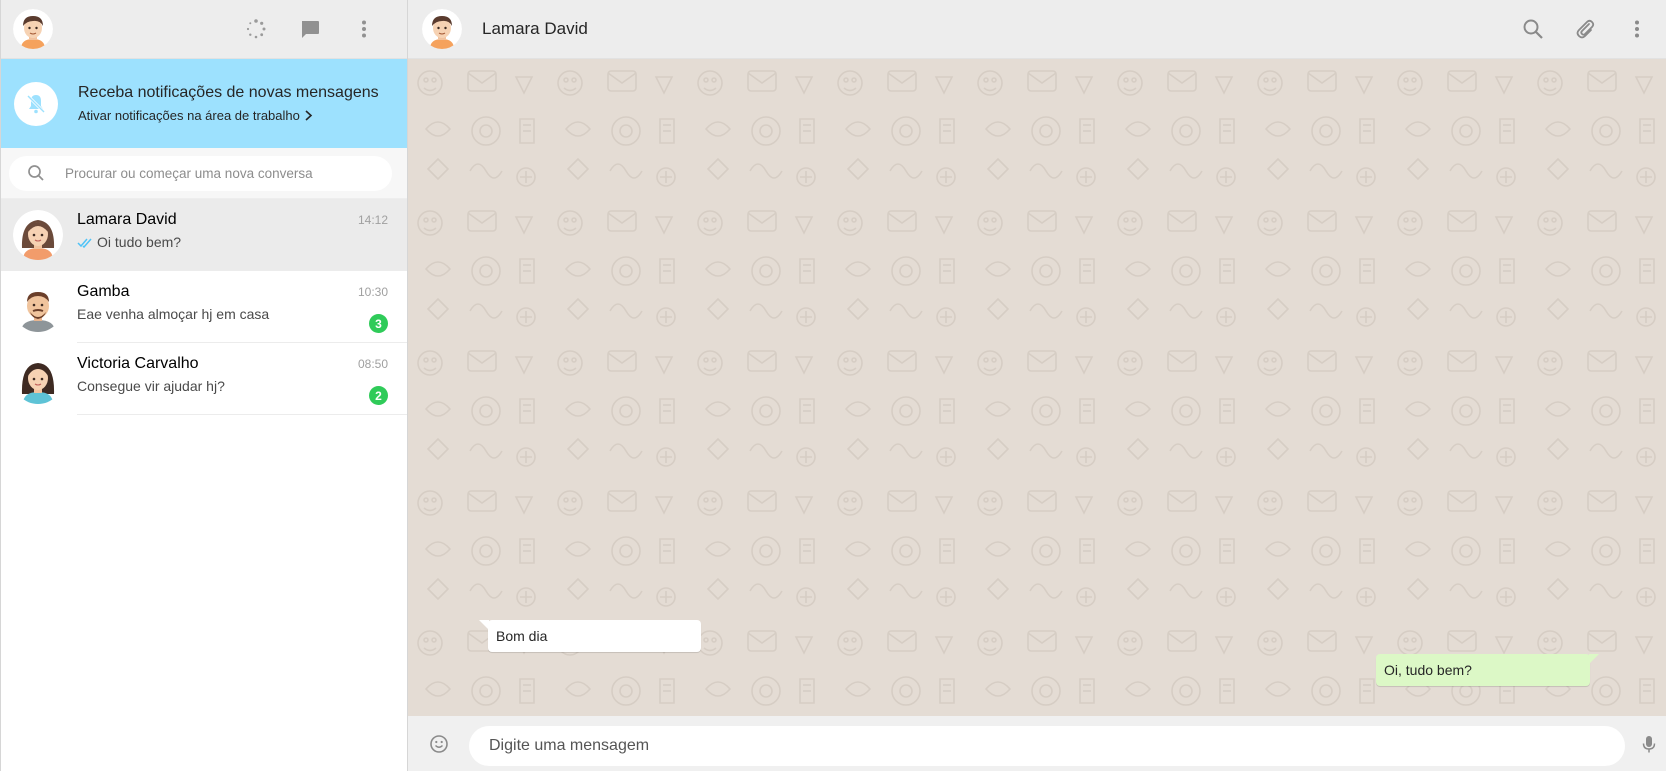 This screenshot has height=771, width=1666. Describe the element at coordinates (309, 115) in the screenshot. I see `chevron-right-icon` at that location.